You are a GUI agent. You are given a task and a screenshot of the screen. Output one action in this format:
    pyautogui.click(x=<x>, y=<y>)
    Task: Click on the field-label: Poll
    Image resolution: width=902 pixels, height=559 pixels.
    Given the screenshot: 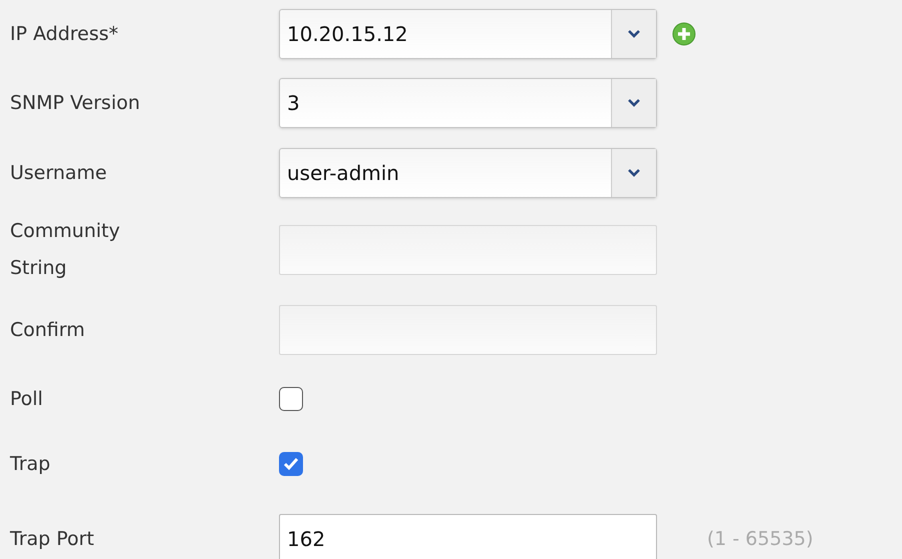 What is the action you would take?
    pyautogui.click(x=27, y=399)
    